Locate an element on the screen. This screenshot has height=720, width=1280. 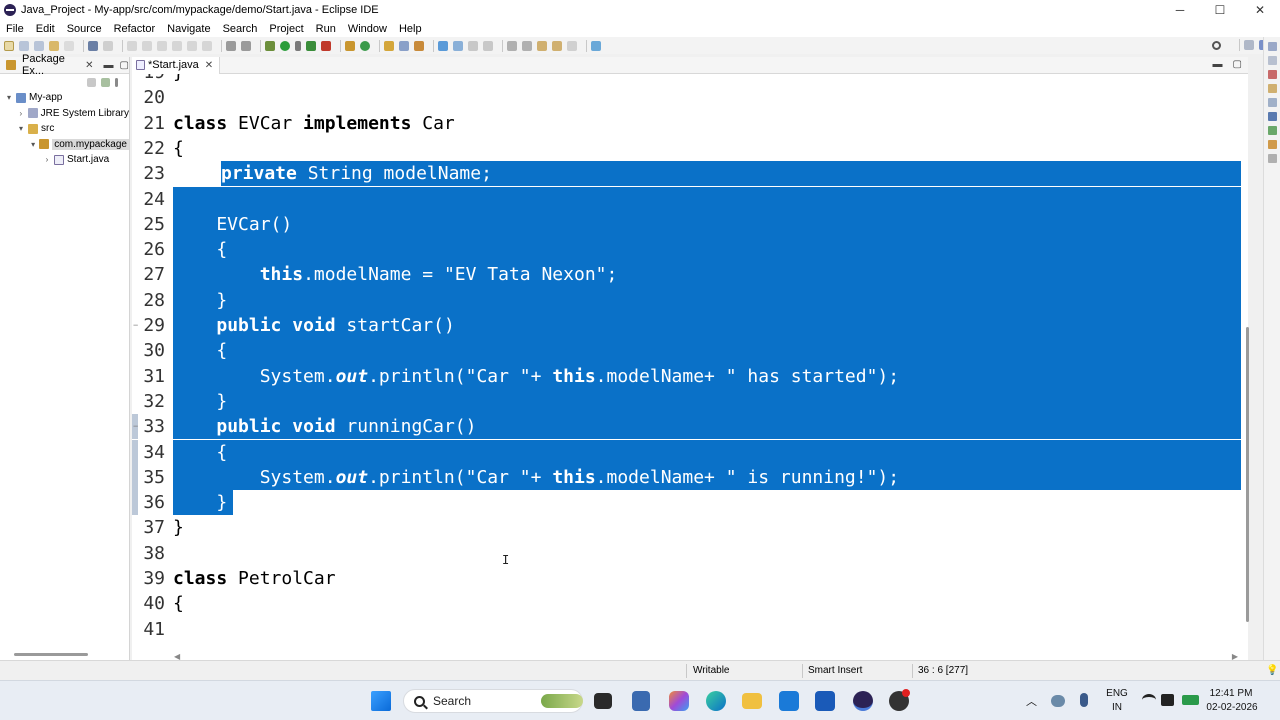
task-list-icon is located at coordinates (1272, 60).